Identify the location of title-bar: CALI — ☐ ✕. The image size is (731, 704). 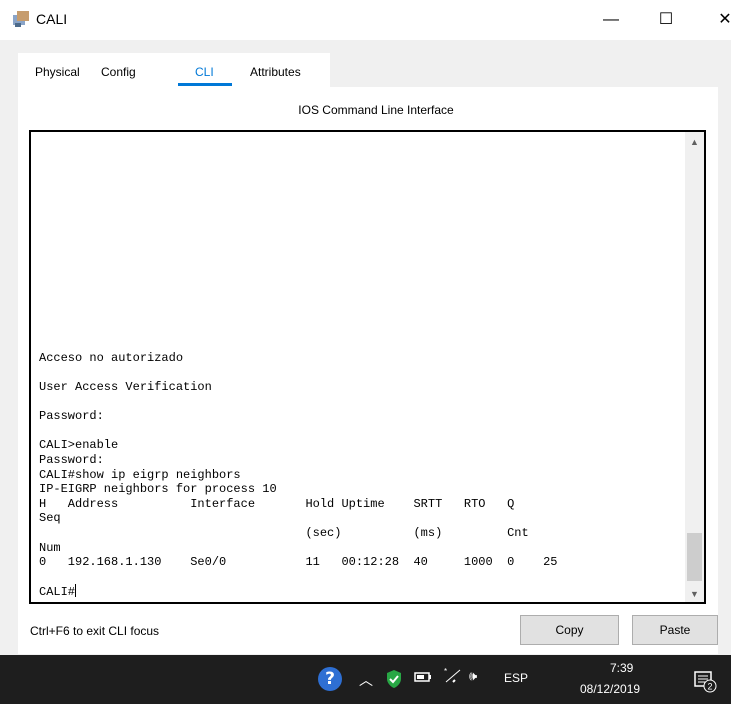
(365, 20).